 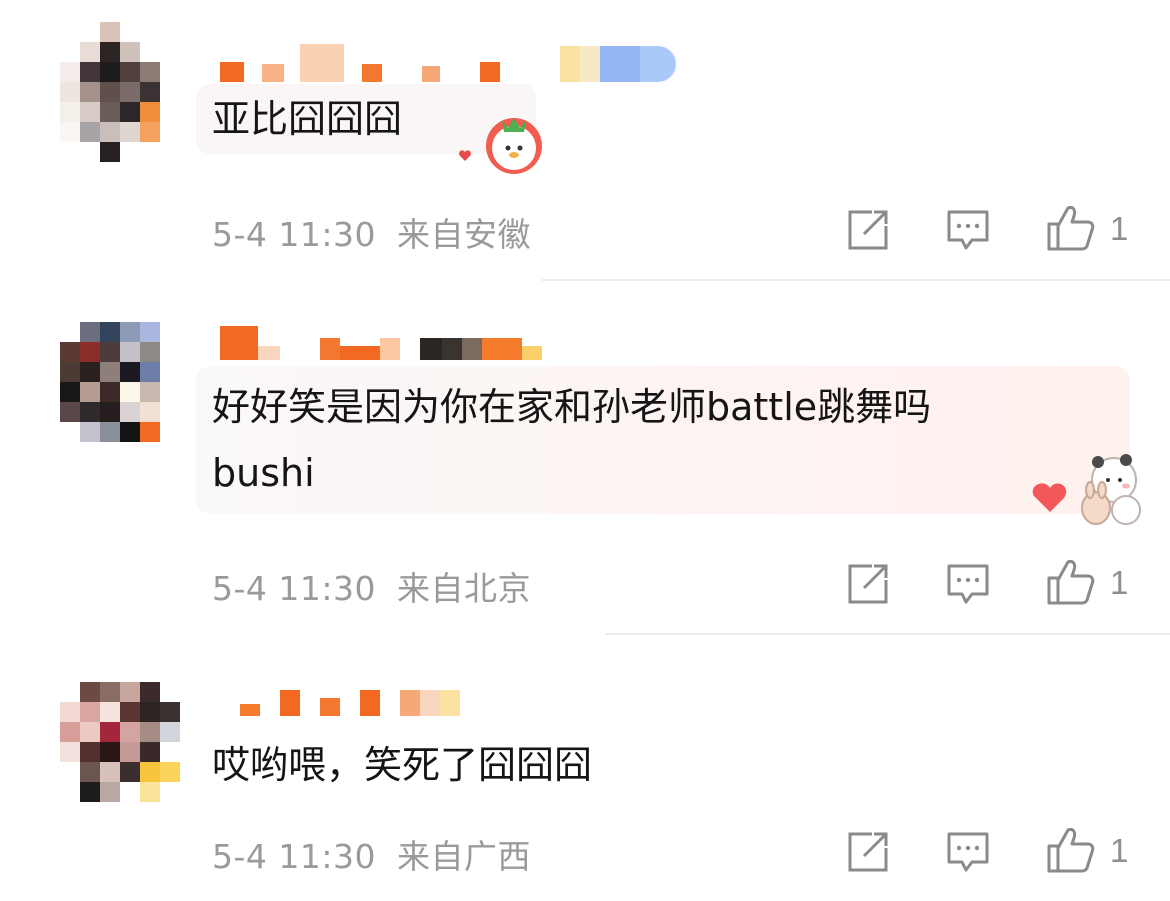 I want to click on comment-meta: 5-4 11:30 来自北京, so click(x=371, y=586).